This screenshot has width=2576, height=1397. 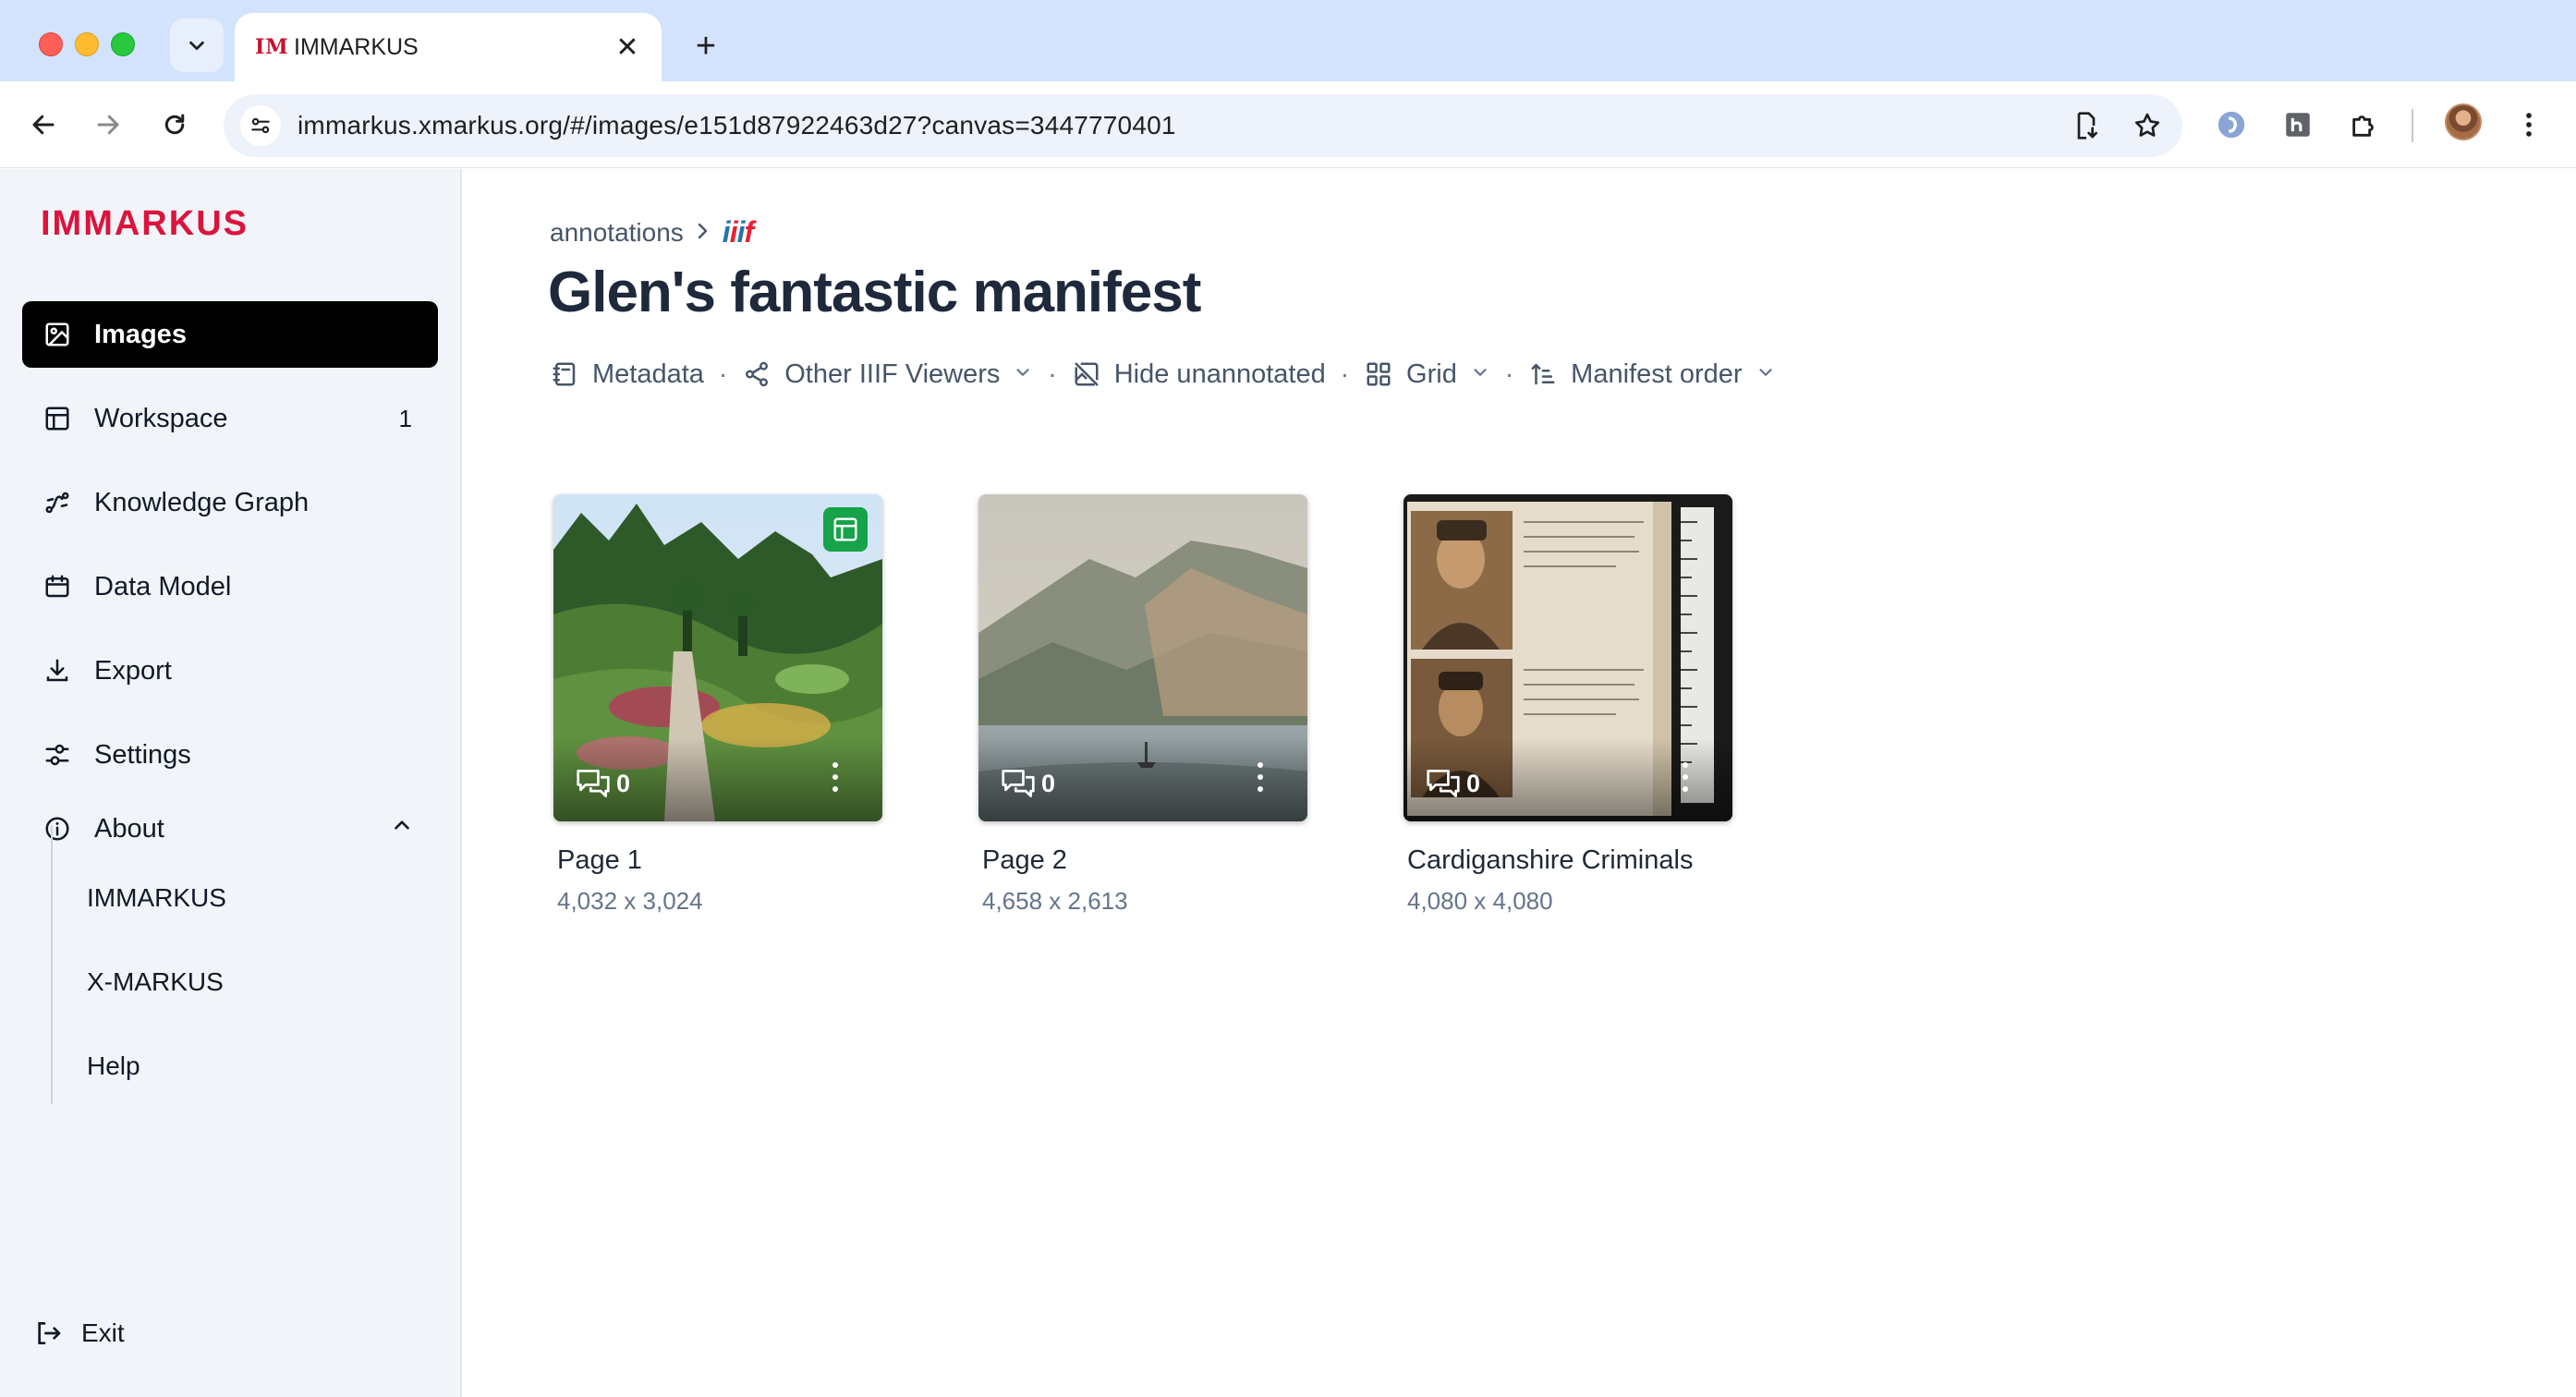 What do you see at coordinates (402, 828) in the screenshot?
I see `chevron-up-icon` at bounding box center [402, 828].